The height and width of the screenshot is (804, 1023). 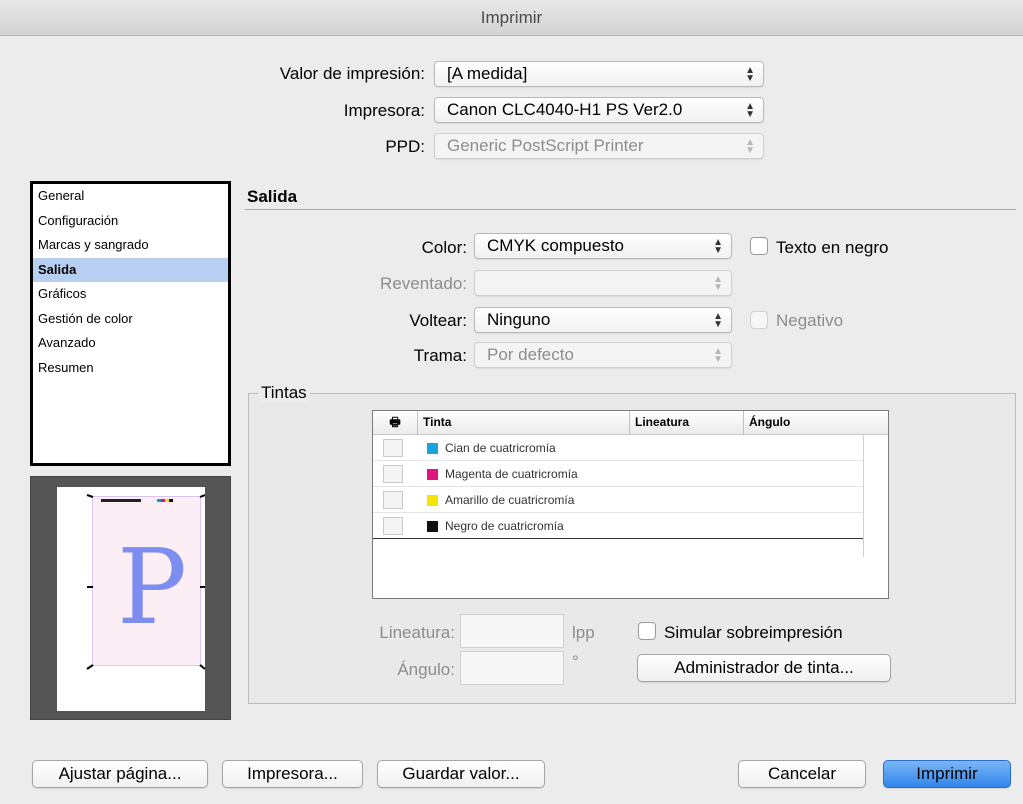 I want to click on window-title: Imprimir, so click(x=511, y=18).